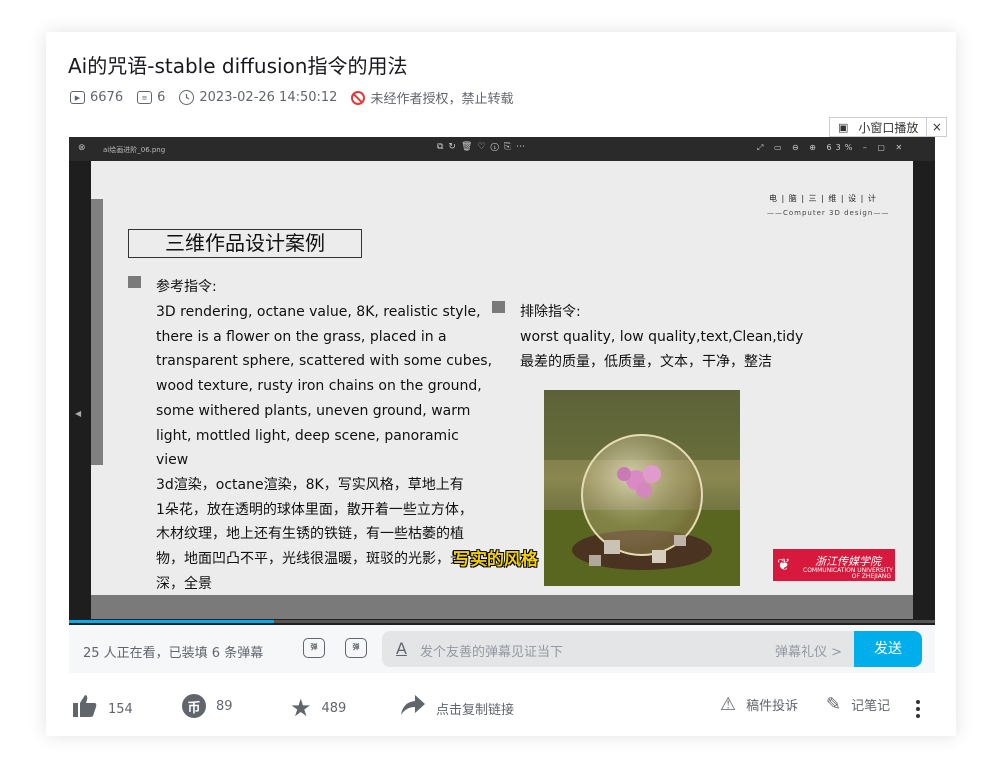 The image size is (1000, 768). I want to click on logo-en: COMMUNICATION UNIVERSITY OF ZHEJIANG, so click(848, 574).